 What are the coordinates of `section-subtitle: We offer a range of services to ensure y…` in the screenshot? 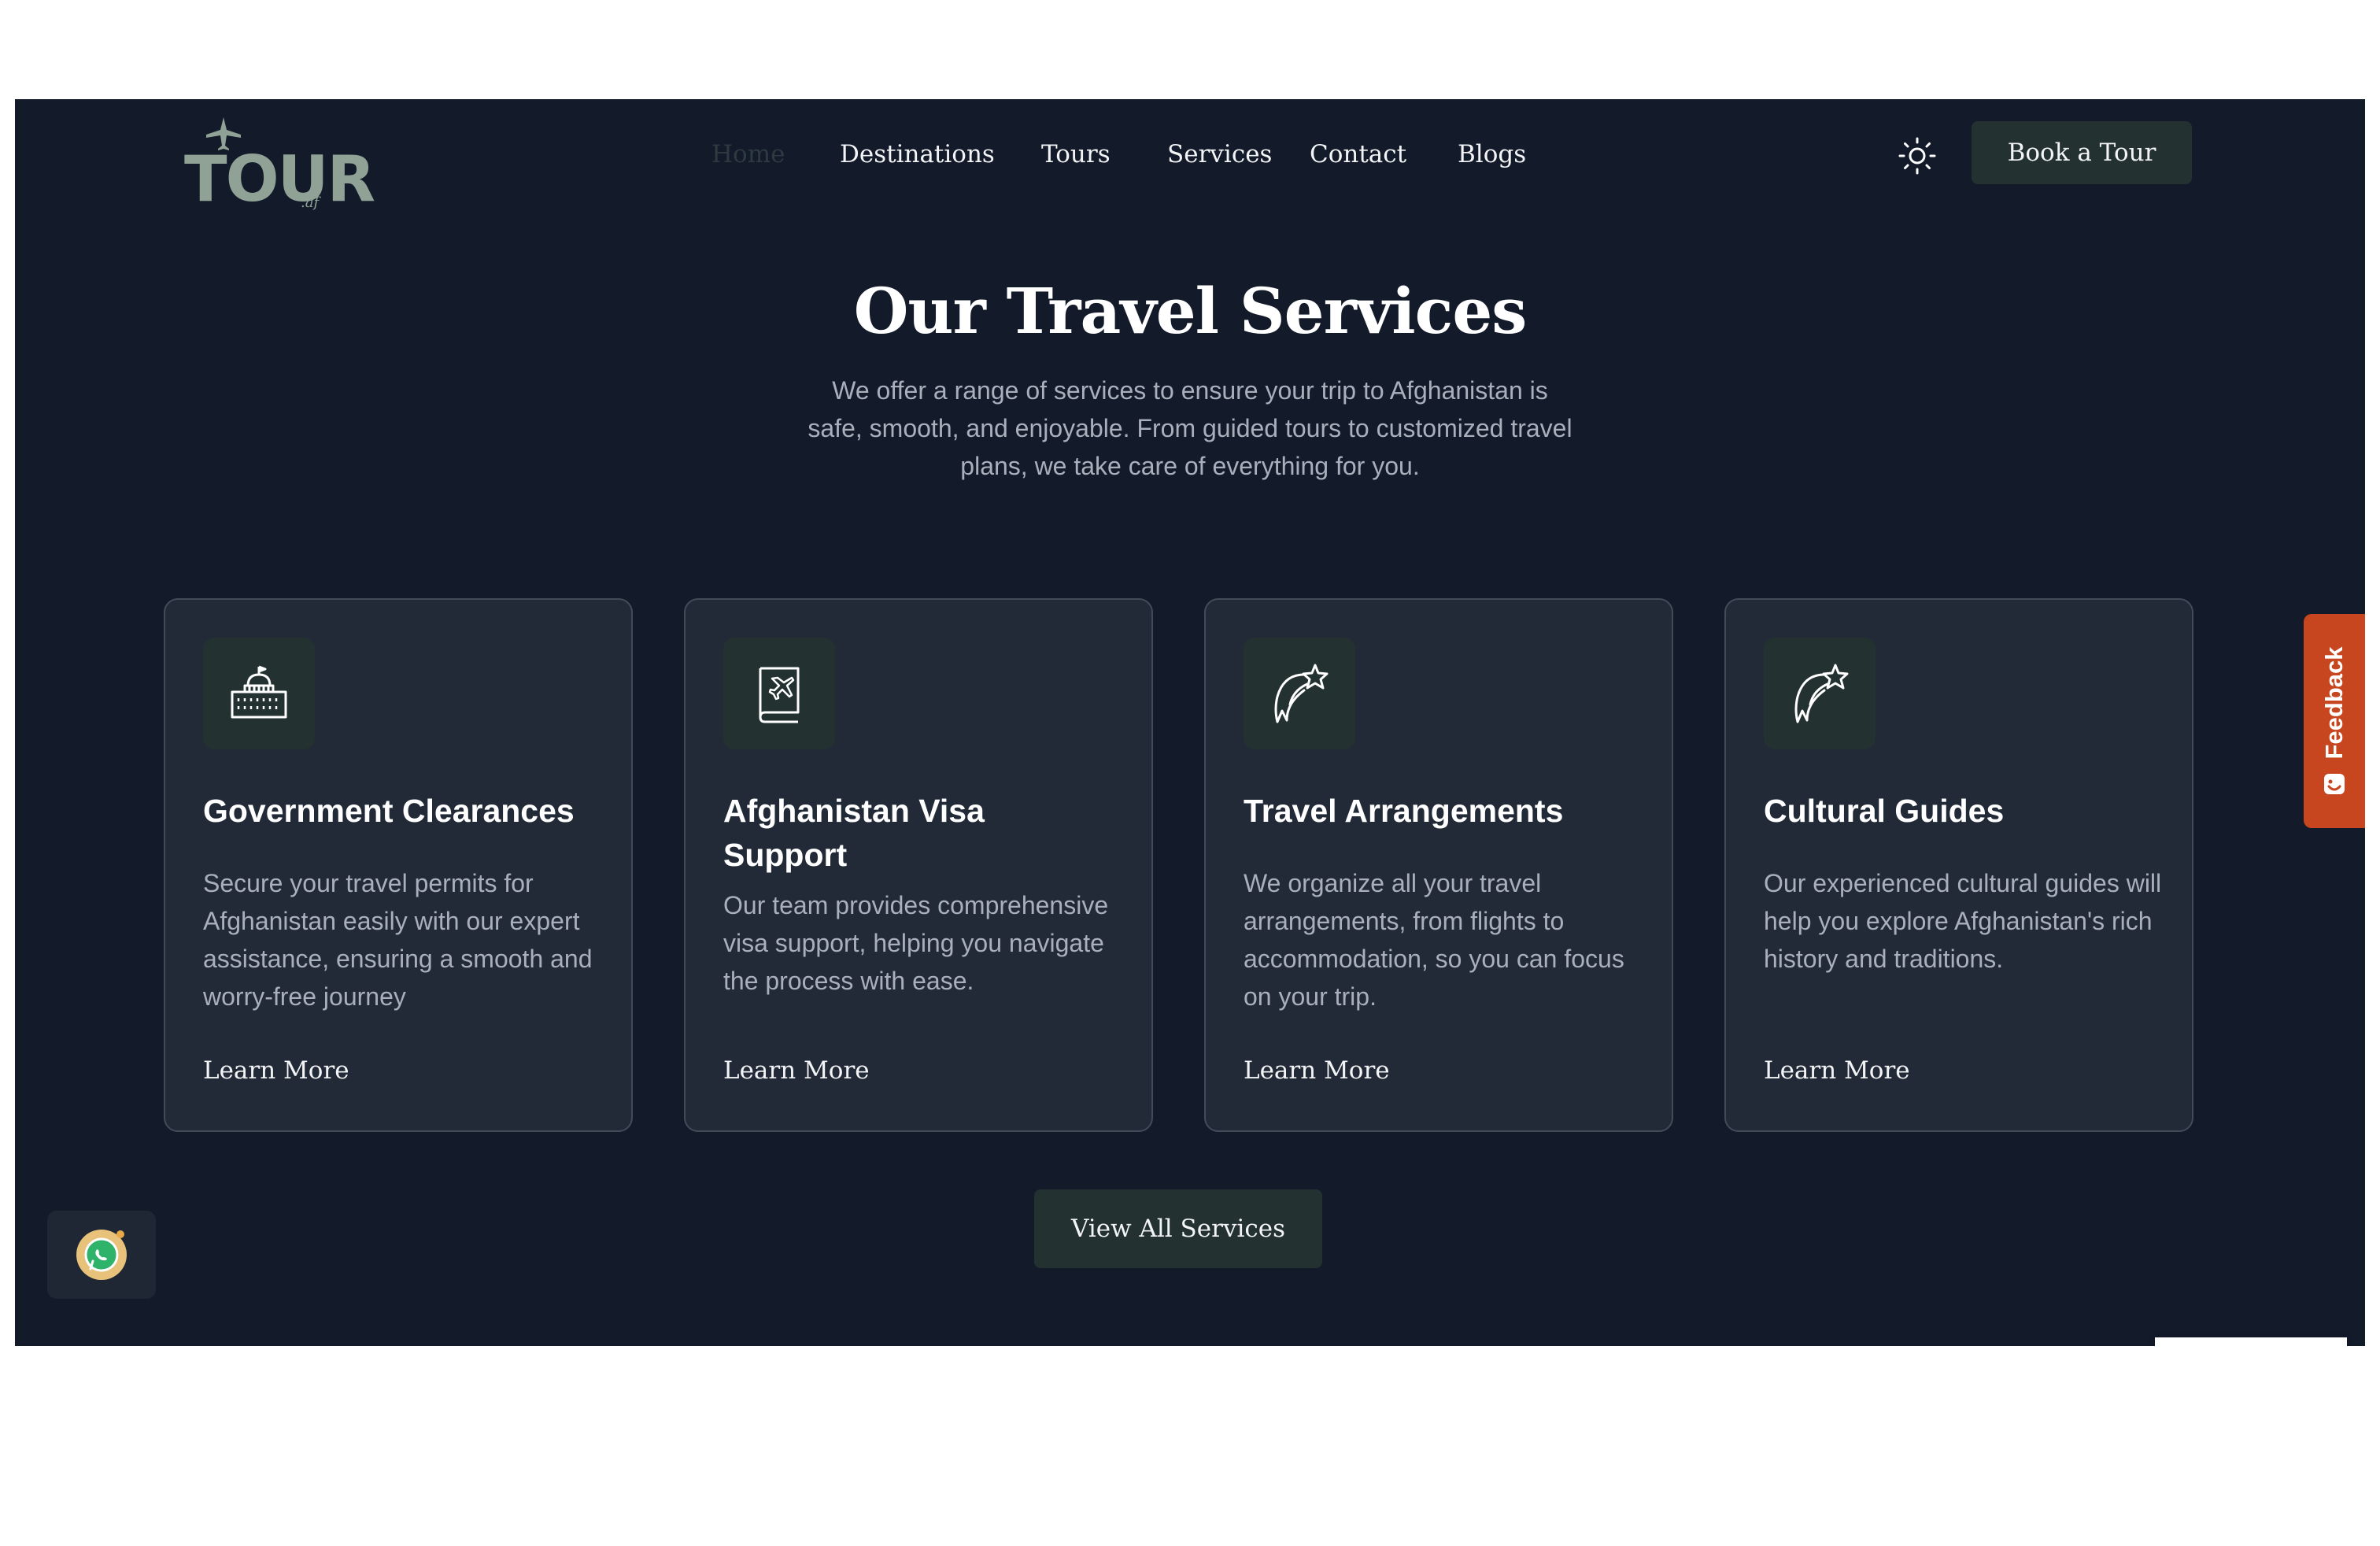 It's located at (1190, 428).